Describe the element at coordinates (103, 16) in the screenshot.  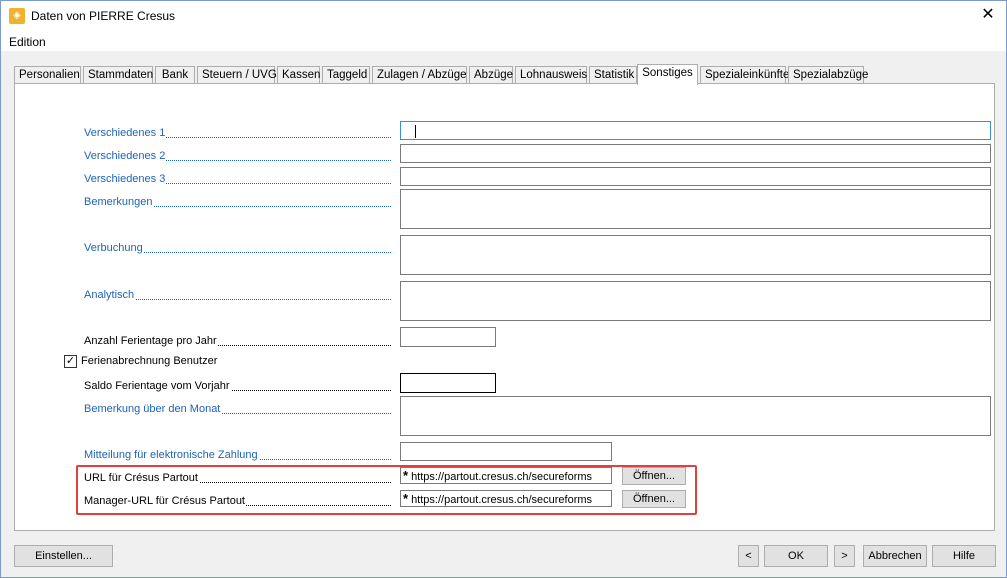
I see `window-title: Daten von PIERRE Cresus` at that location.